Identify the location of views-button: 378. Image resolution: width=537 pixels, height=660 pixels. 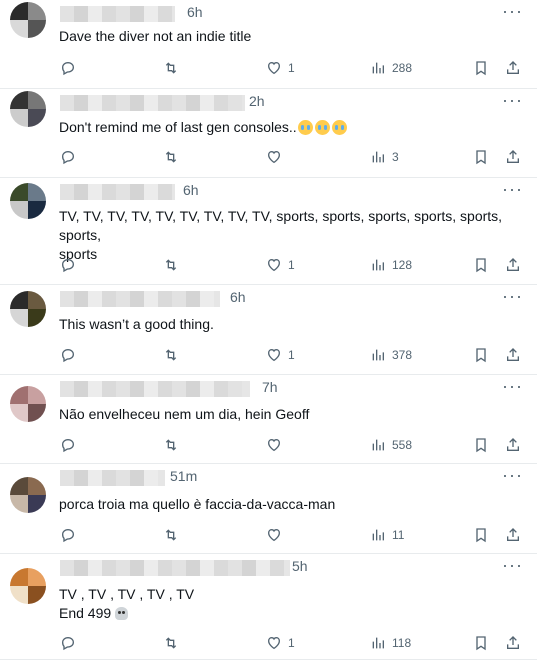
(391, 355).